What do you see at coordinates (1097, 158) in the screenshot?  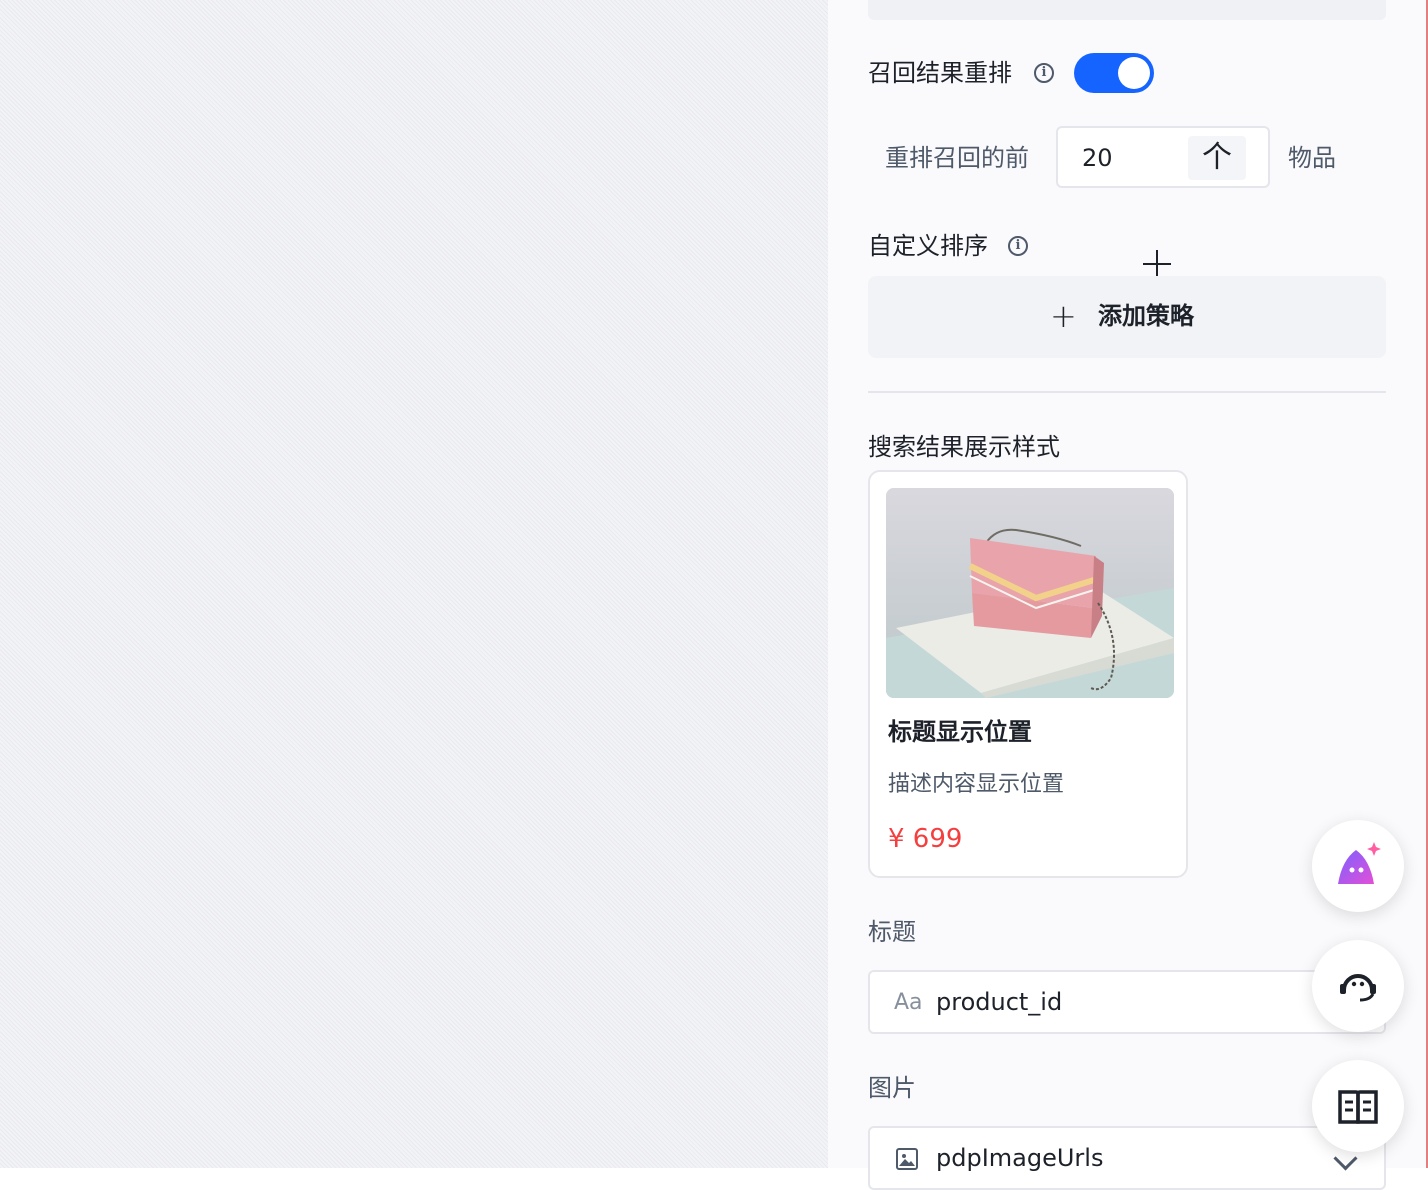 I see `rerank-top-value: 20` at bounding box center [1097, 158].